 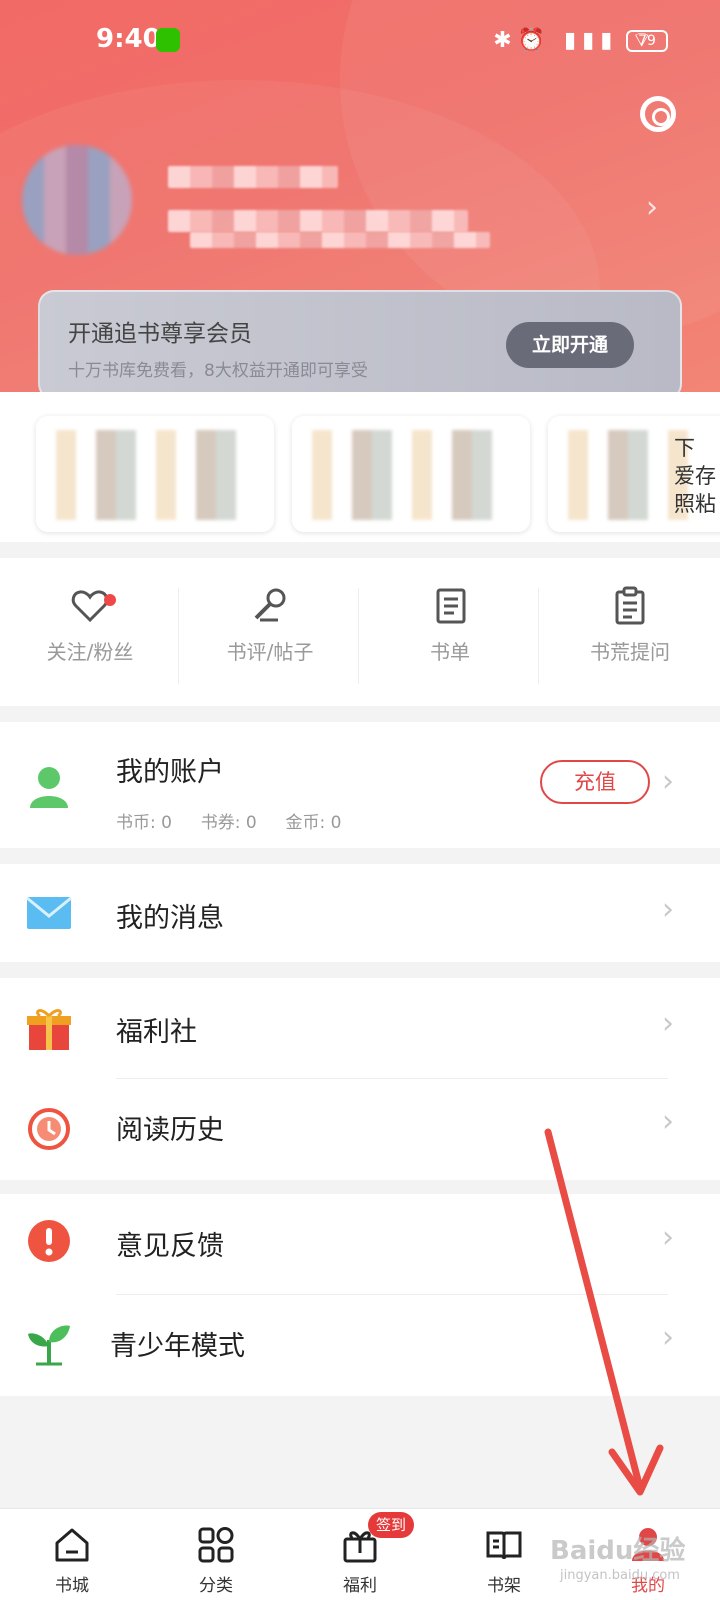 I want to click on sprout-icon, so click(x=49, y=1345).